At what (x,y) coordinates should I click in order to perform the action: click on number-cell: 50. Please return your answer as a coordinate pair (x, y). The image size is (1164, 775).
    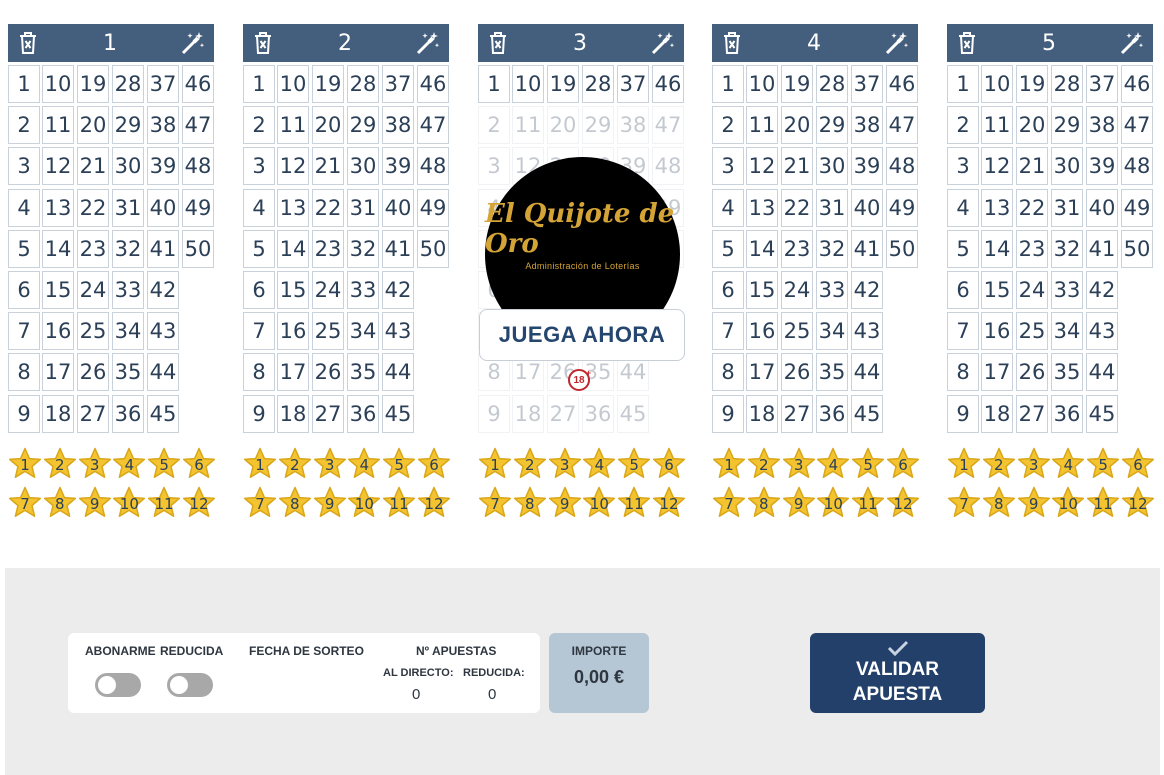
    Looking at the image, I should click on (198, 248).